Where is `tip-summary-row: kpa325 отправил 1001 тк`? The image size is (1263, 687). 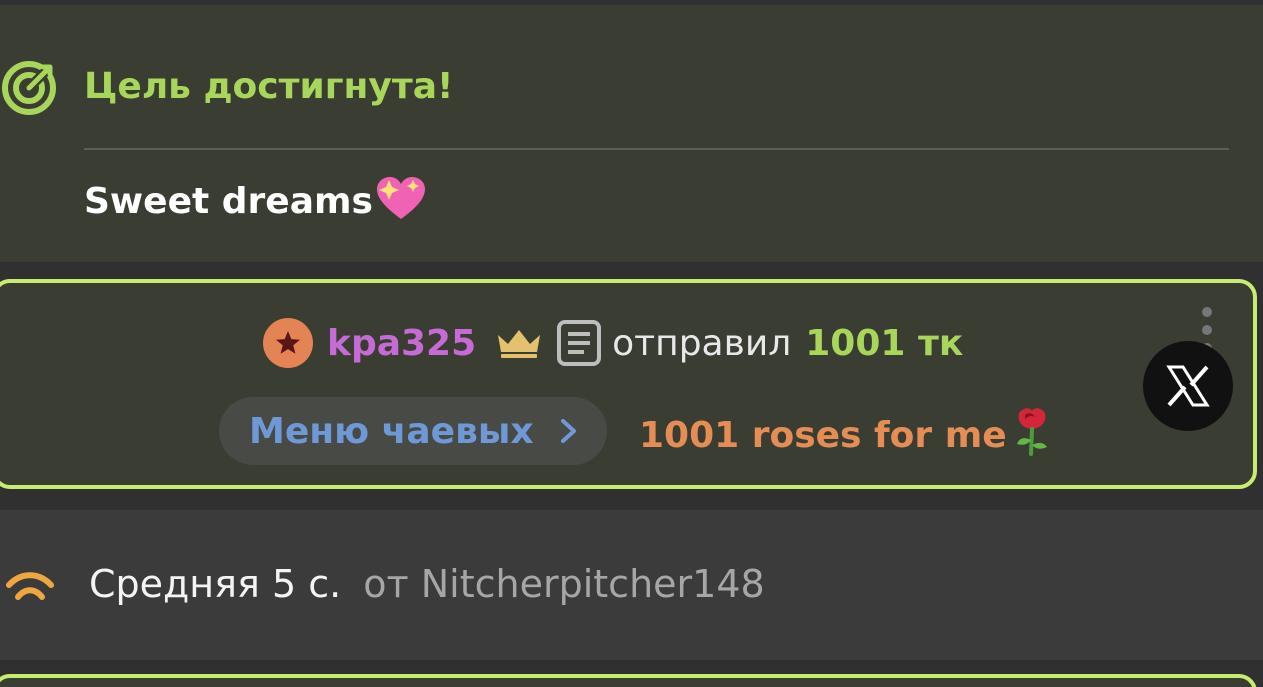
tip-summary-row: kpa325 отправил 1001 тк is located at coordinates (613, 343).